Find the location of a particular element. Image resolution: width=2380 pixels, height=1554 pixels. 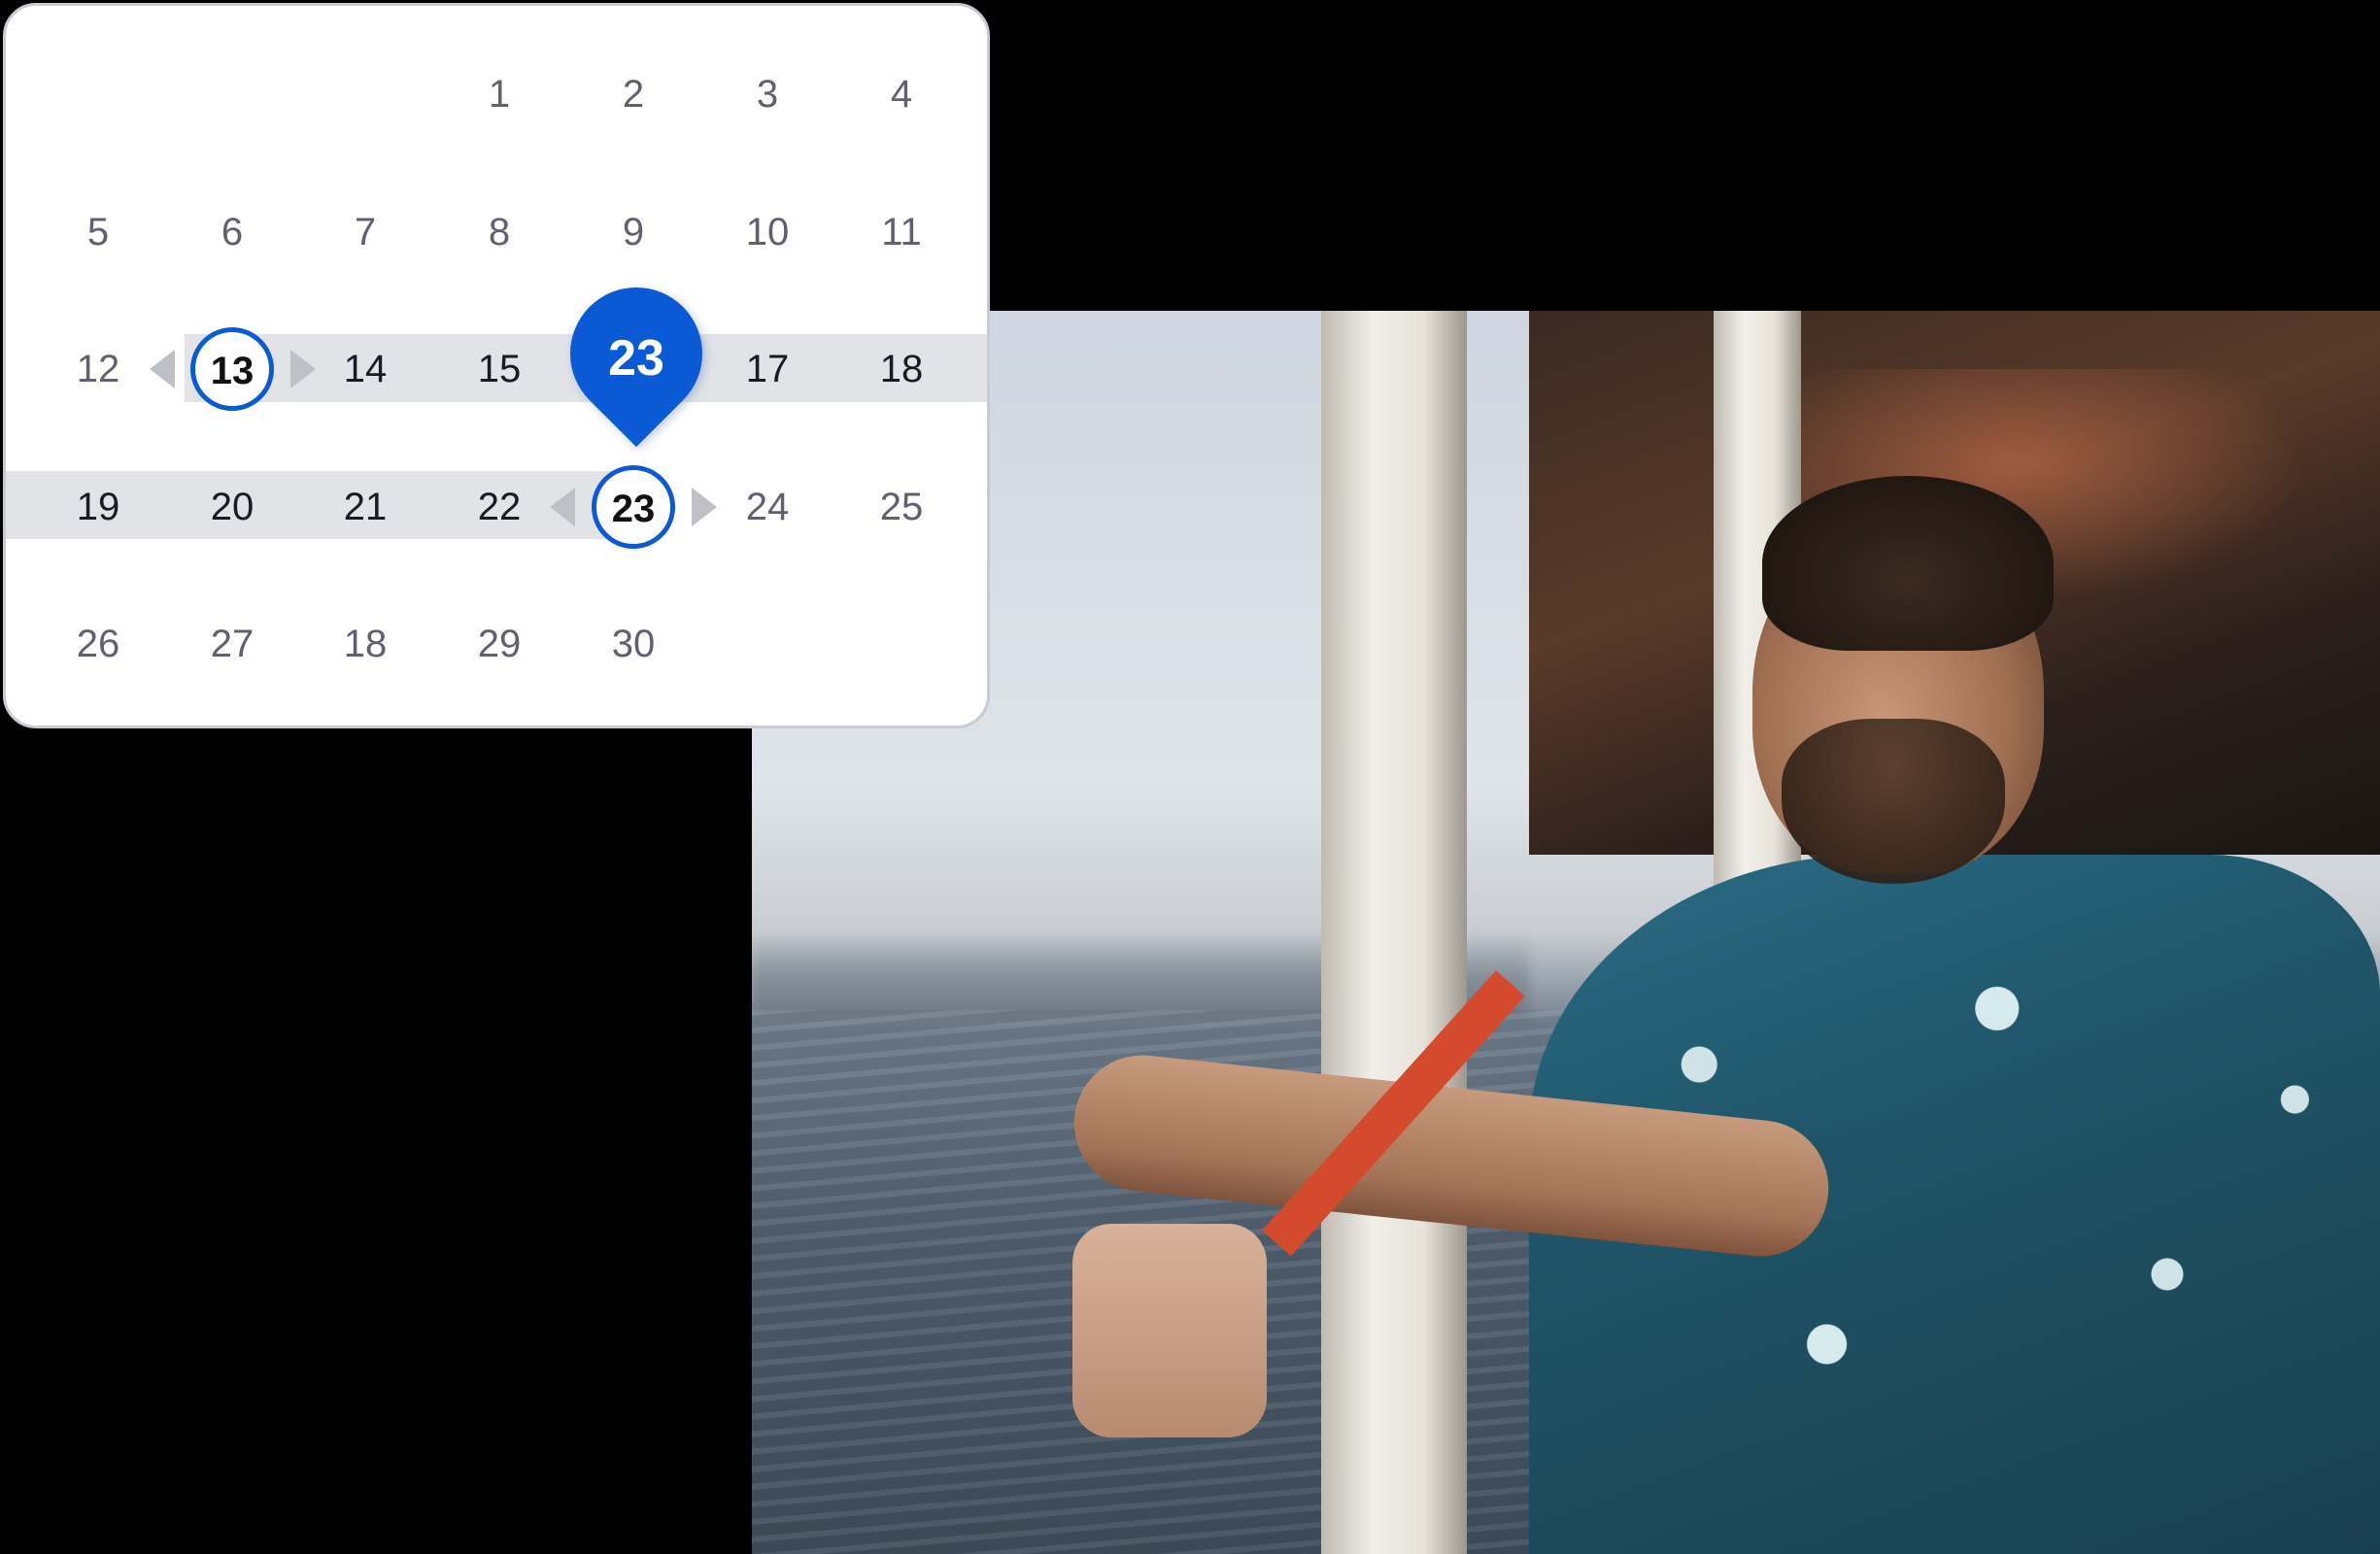

day-9: 9 is located at coordinates (633, 232).